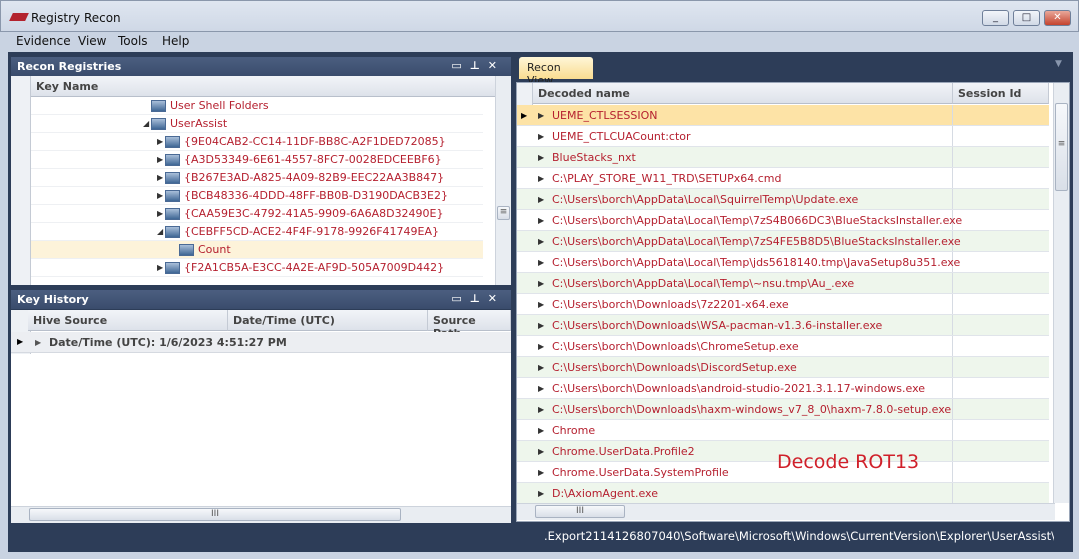 The image size is (1079, 559). What do you see at coordinates (264, 86) in the screenshot?
I see `column-key-name: Key Name` at bounding box center [264, 86].